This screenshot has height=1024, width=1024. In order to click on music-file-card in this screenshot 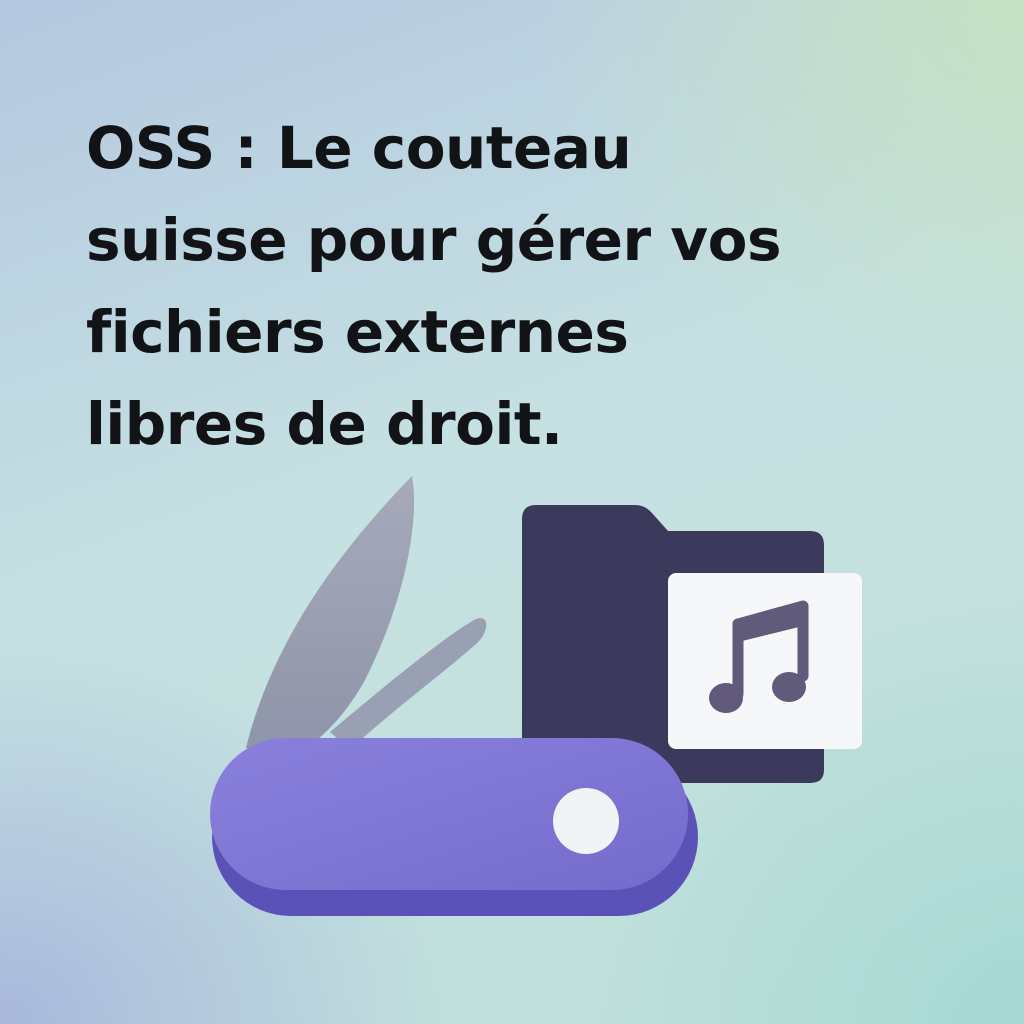, I will do `click(765, 661)`.